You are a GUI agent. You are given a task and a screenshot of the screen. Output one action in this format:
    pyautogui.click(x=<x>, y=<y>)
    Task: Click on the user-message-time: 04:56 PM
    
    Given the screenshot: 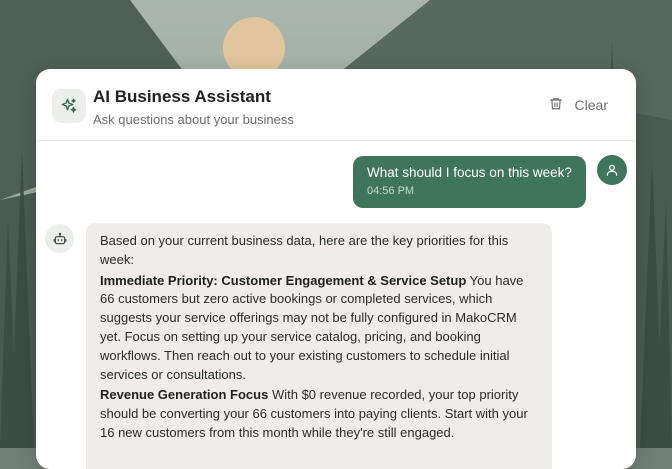 What is the action you would take?
    pyautogui.click(x=391, y=191)
    